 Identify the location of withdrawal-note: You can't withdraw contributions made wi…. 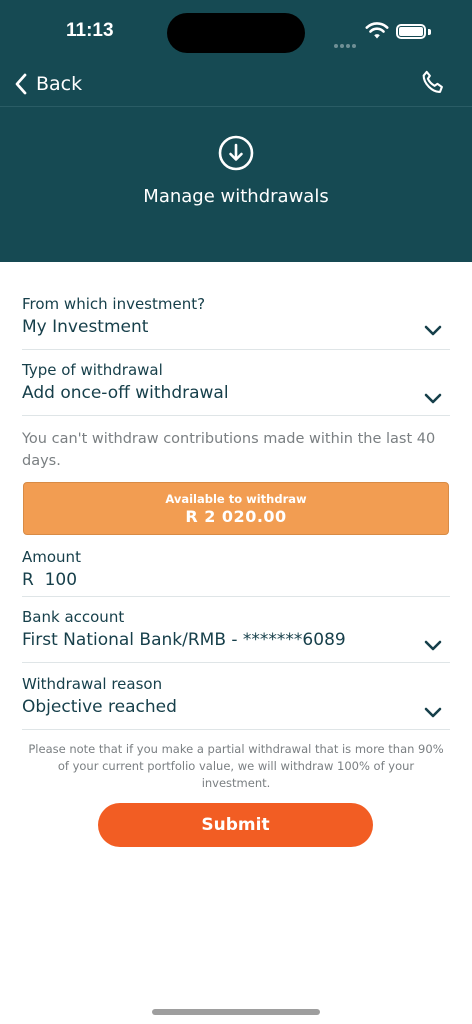
(229, 450).